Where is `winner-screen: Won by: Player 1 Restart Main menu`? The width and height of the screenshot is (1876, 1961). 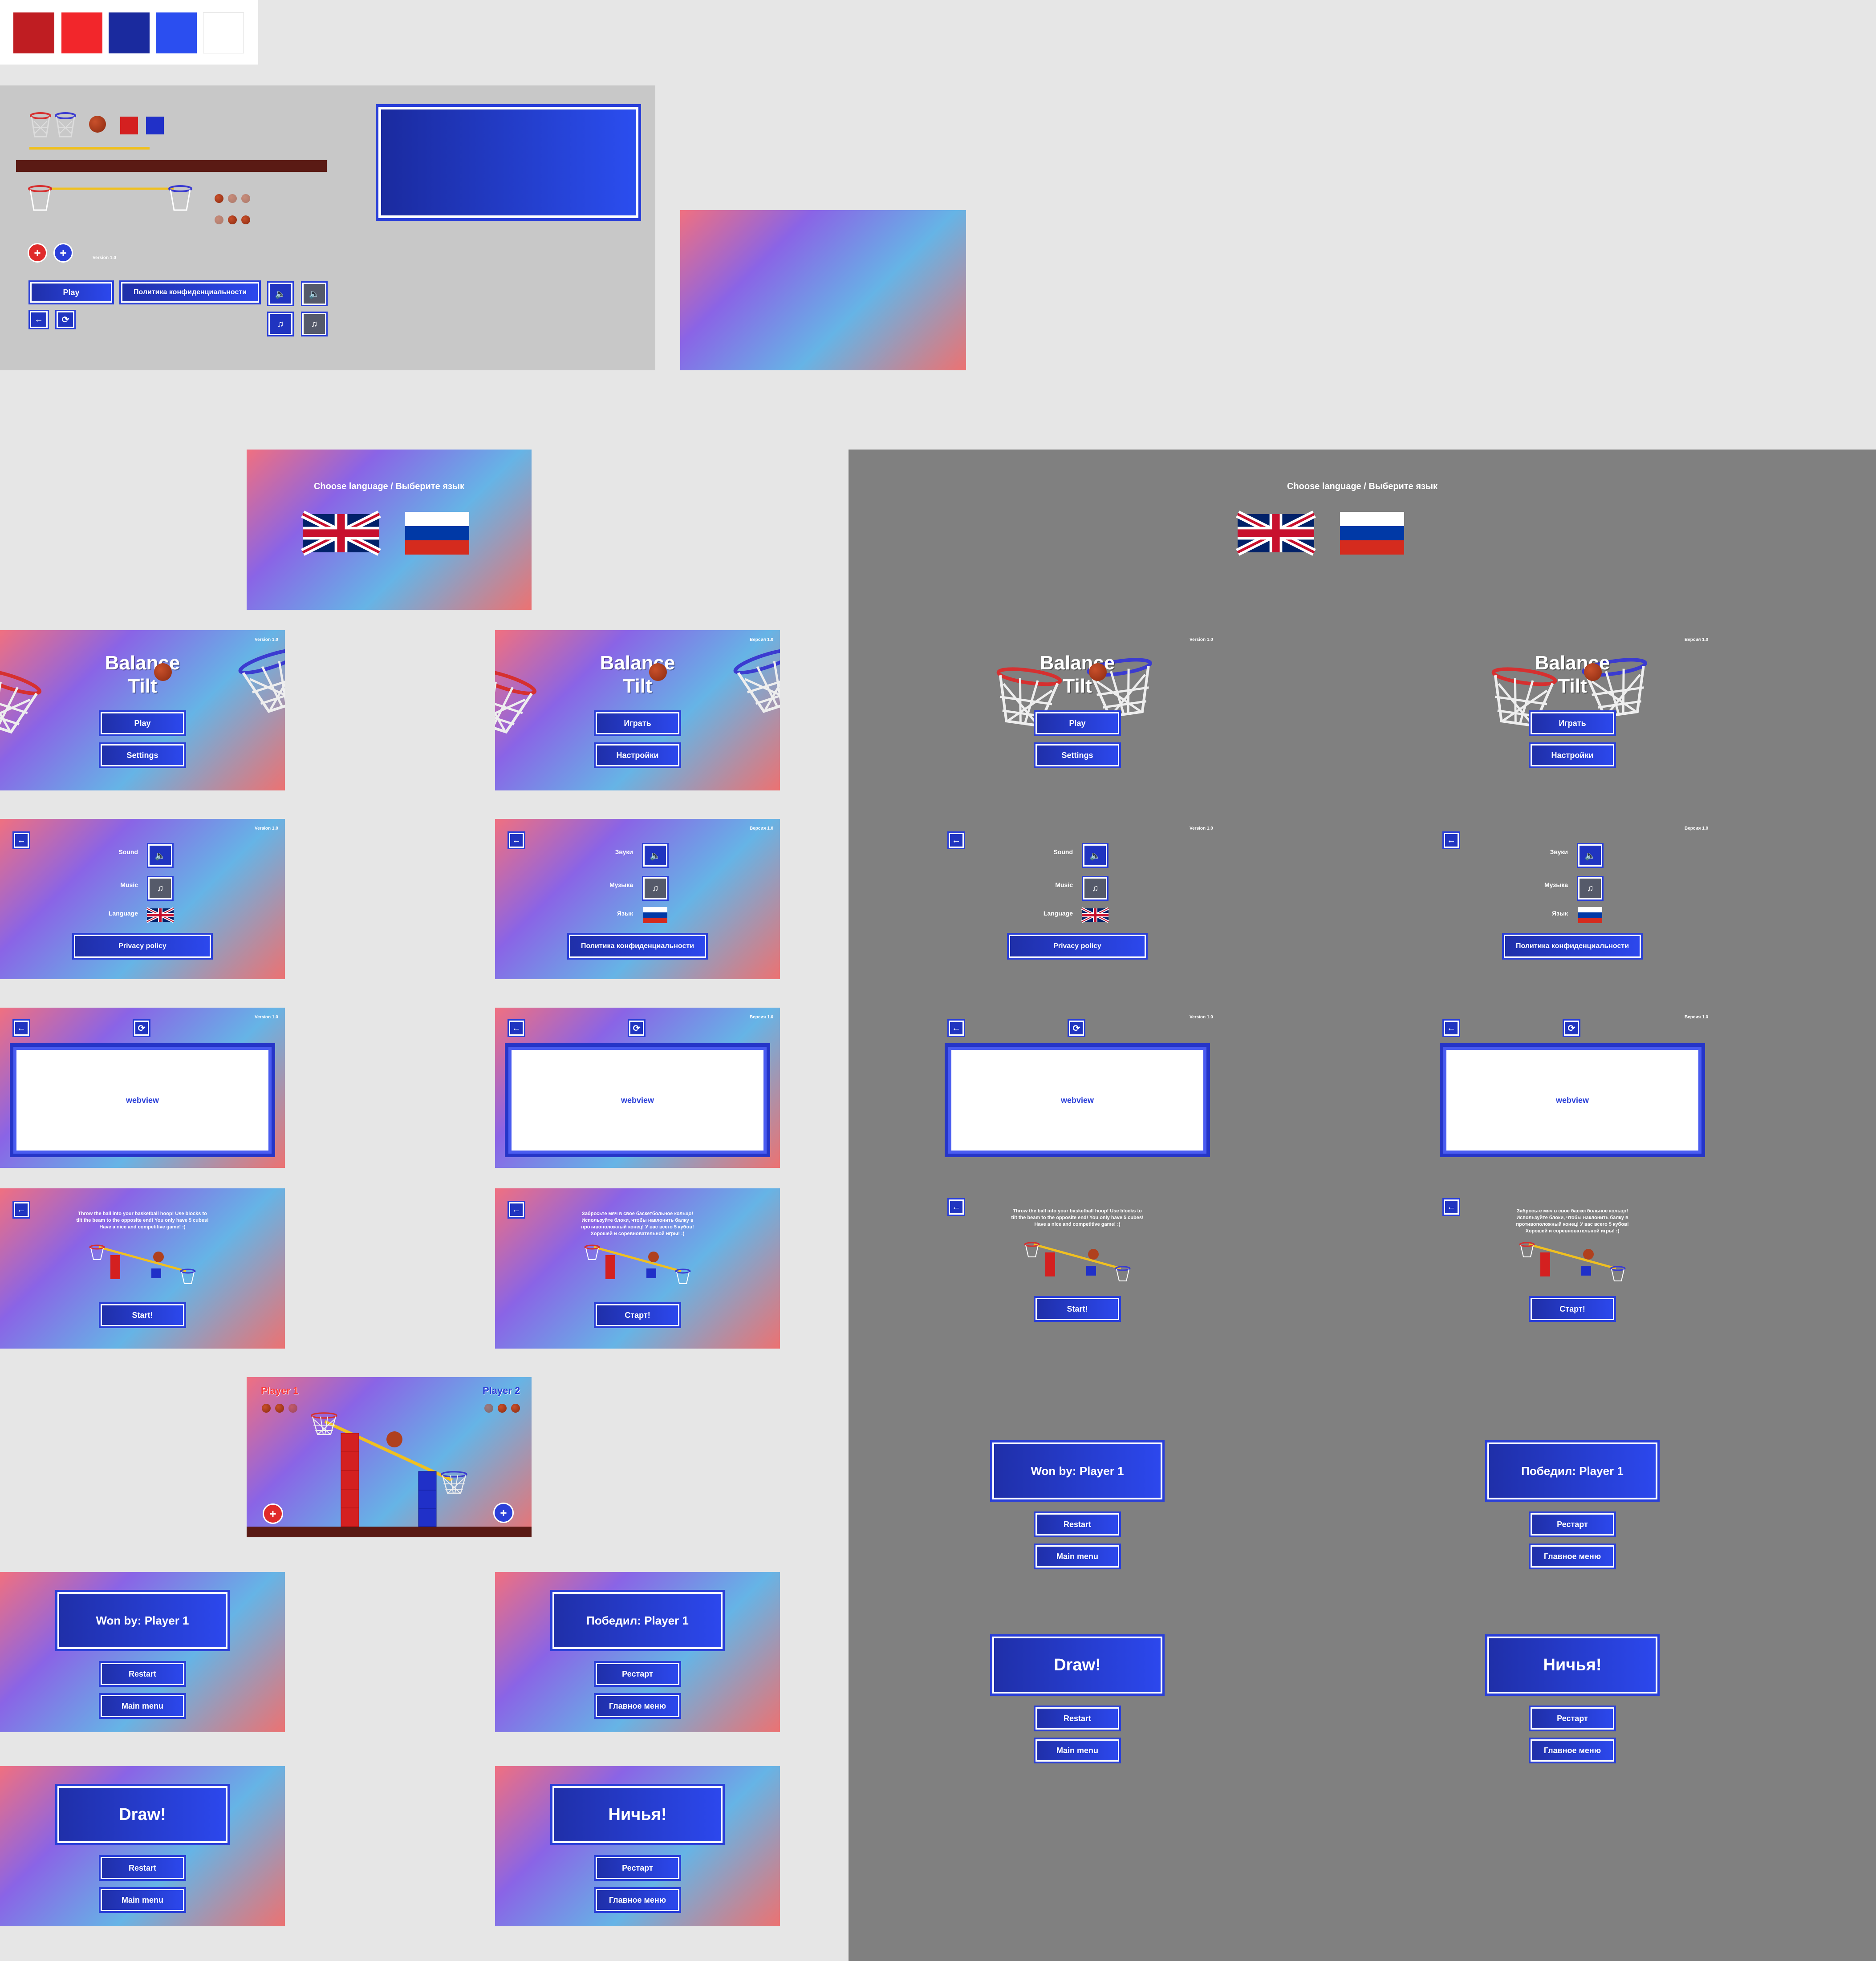 winner-screen: Won by: Player 1 Restart Main menu is located at coordinates (1077, 1502).